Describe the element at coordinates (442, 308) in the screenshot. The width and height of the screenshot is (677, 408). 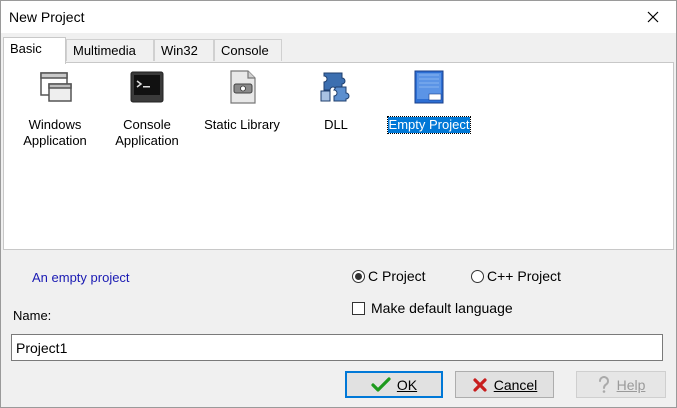
I see `default-language-label: Make default language` at that location.